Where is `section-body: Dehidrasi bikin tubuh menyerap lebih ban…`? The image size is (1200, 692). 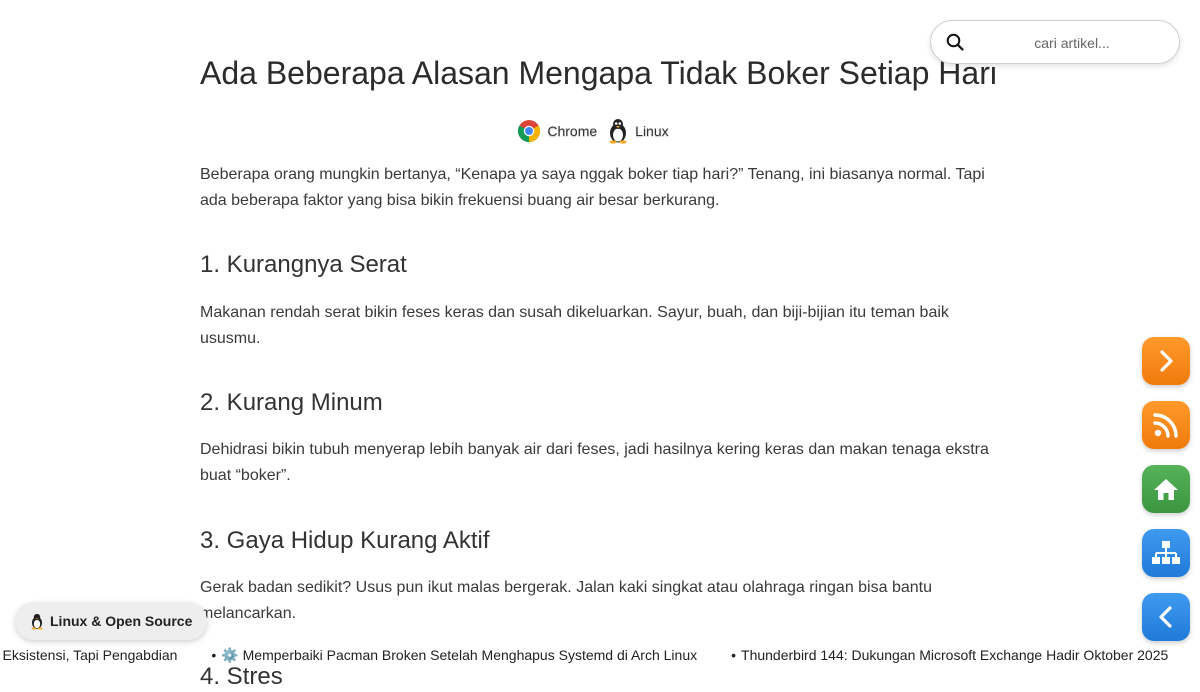 section-body: Dehidrasi bikin tubuh menyerap lebih ban… is located at coordinates (594, 462).